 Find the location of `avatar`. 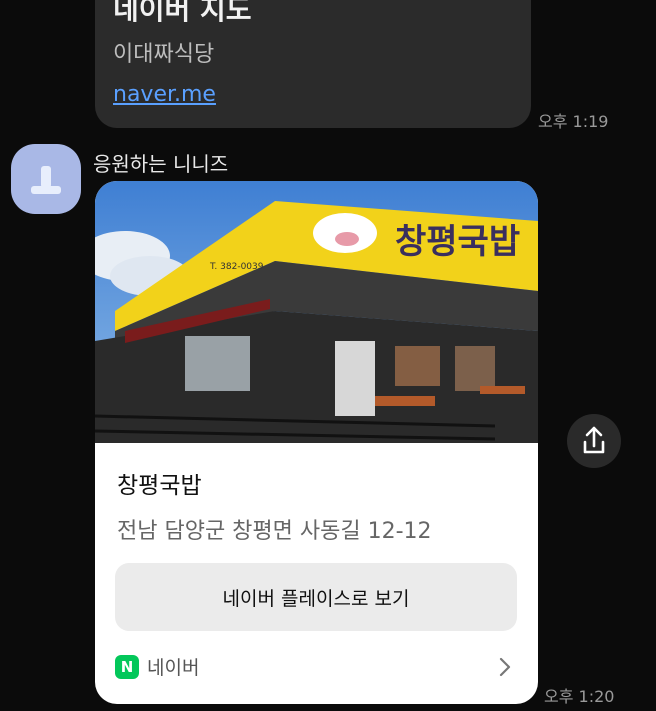

avatar is located at coordinates (46, 179).